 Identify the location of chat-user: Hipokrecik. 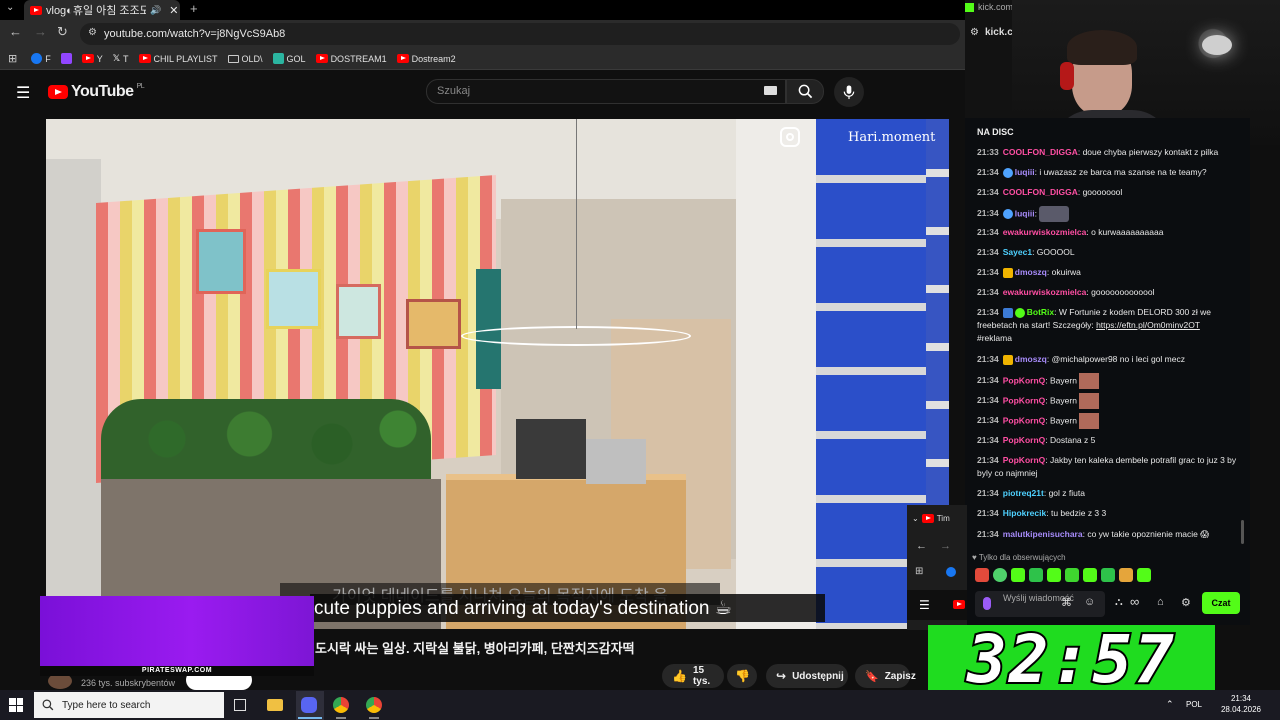
(1024, 513).